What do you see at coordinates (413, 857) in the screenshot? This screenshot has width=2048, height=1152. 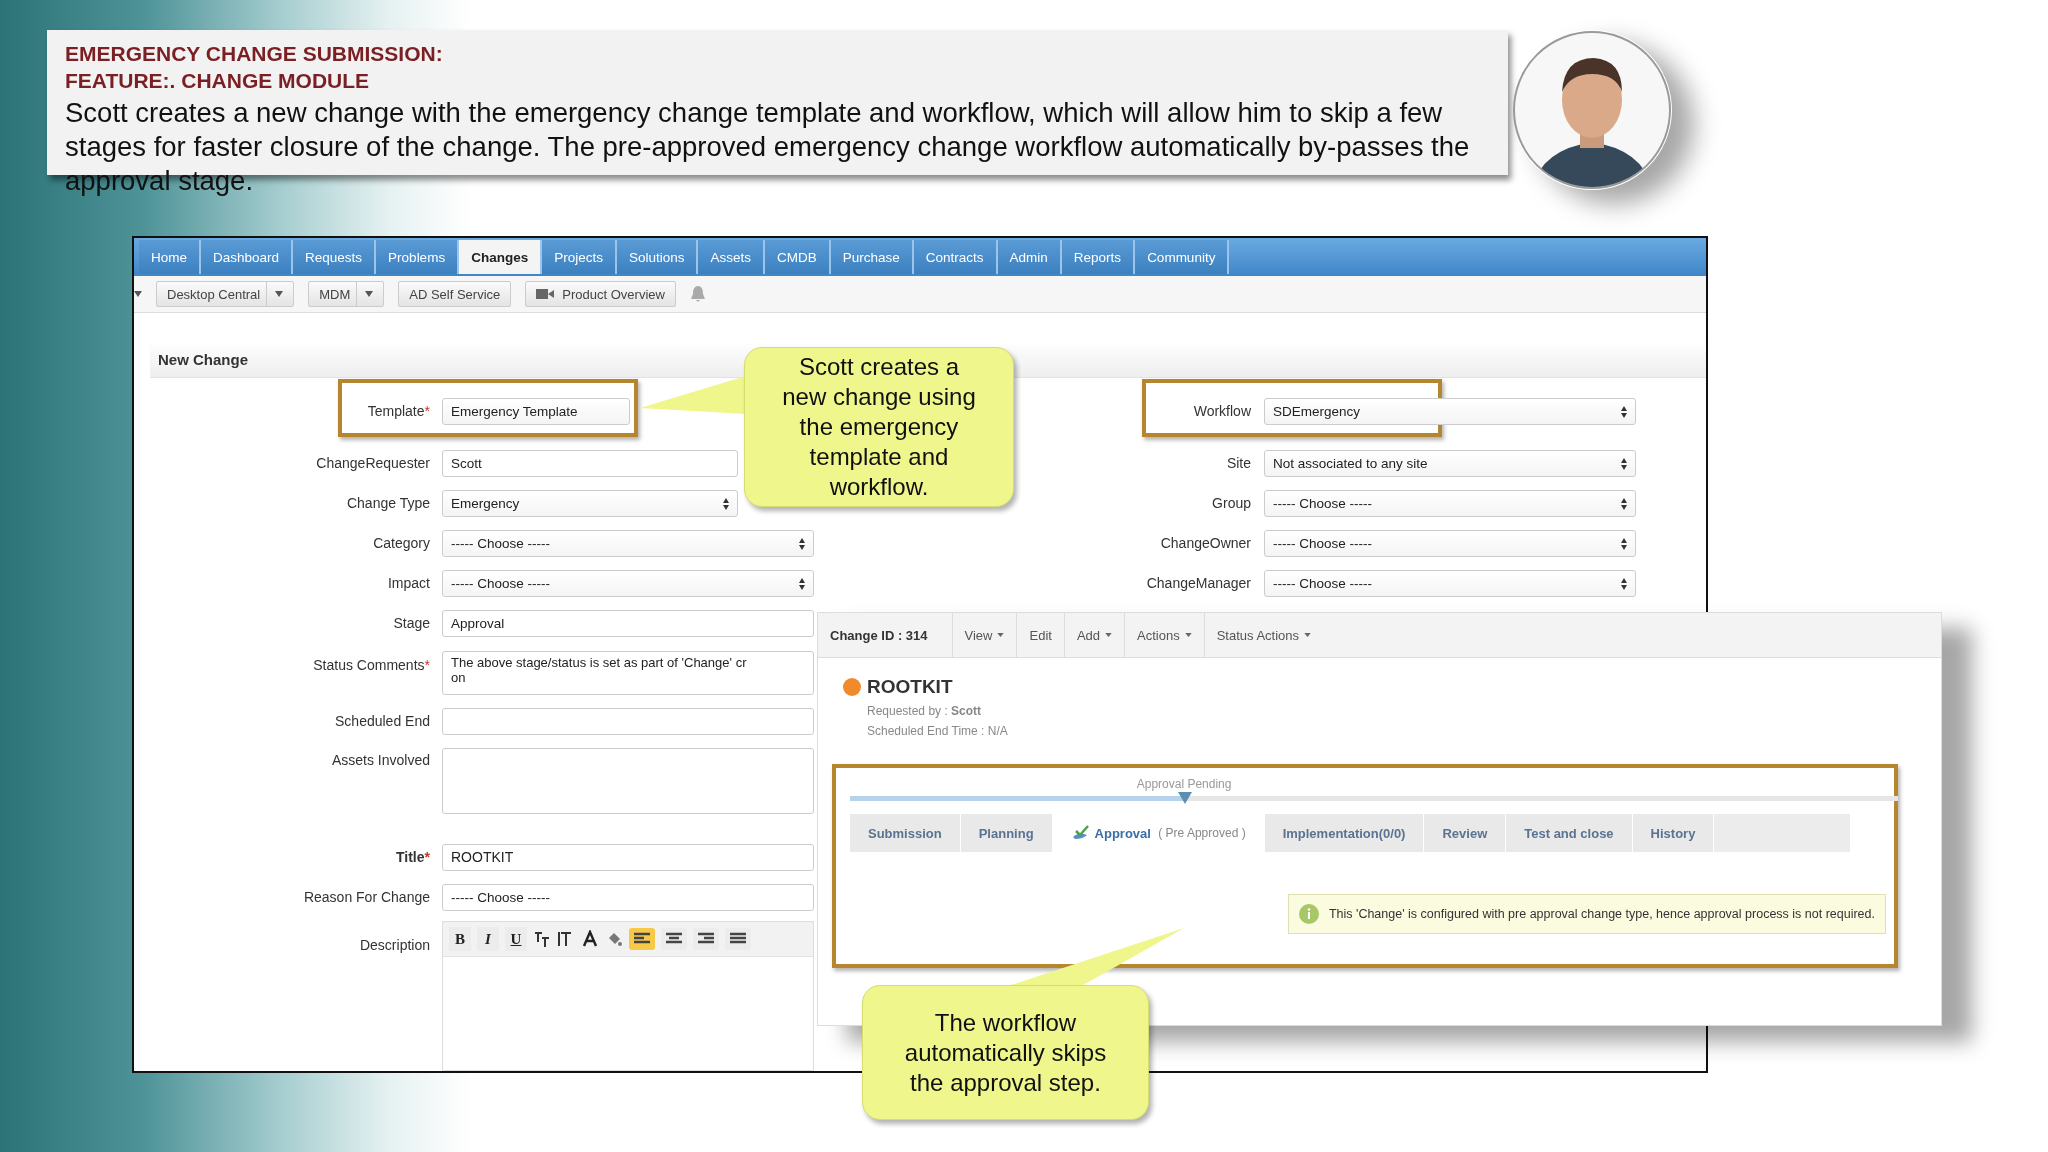 I see `field-label: Title*` at bounding box center [413, 857].